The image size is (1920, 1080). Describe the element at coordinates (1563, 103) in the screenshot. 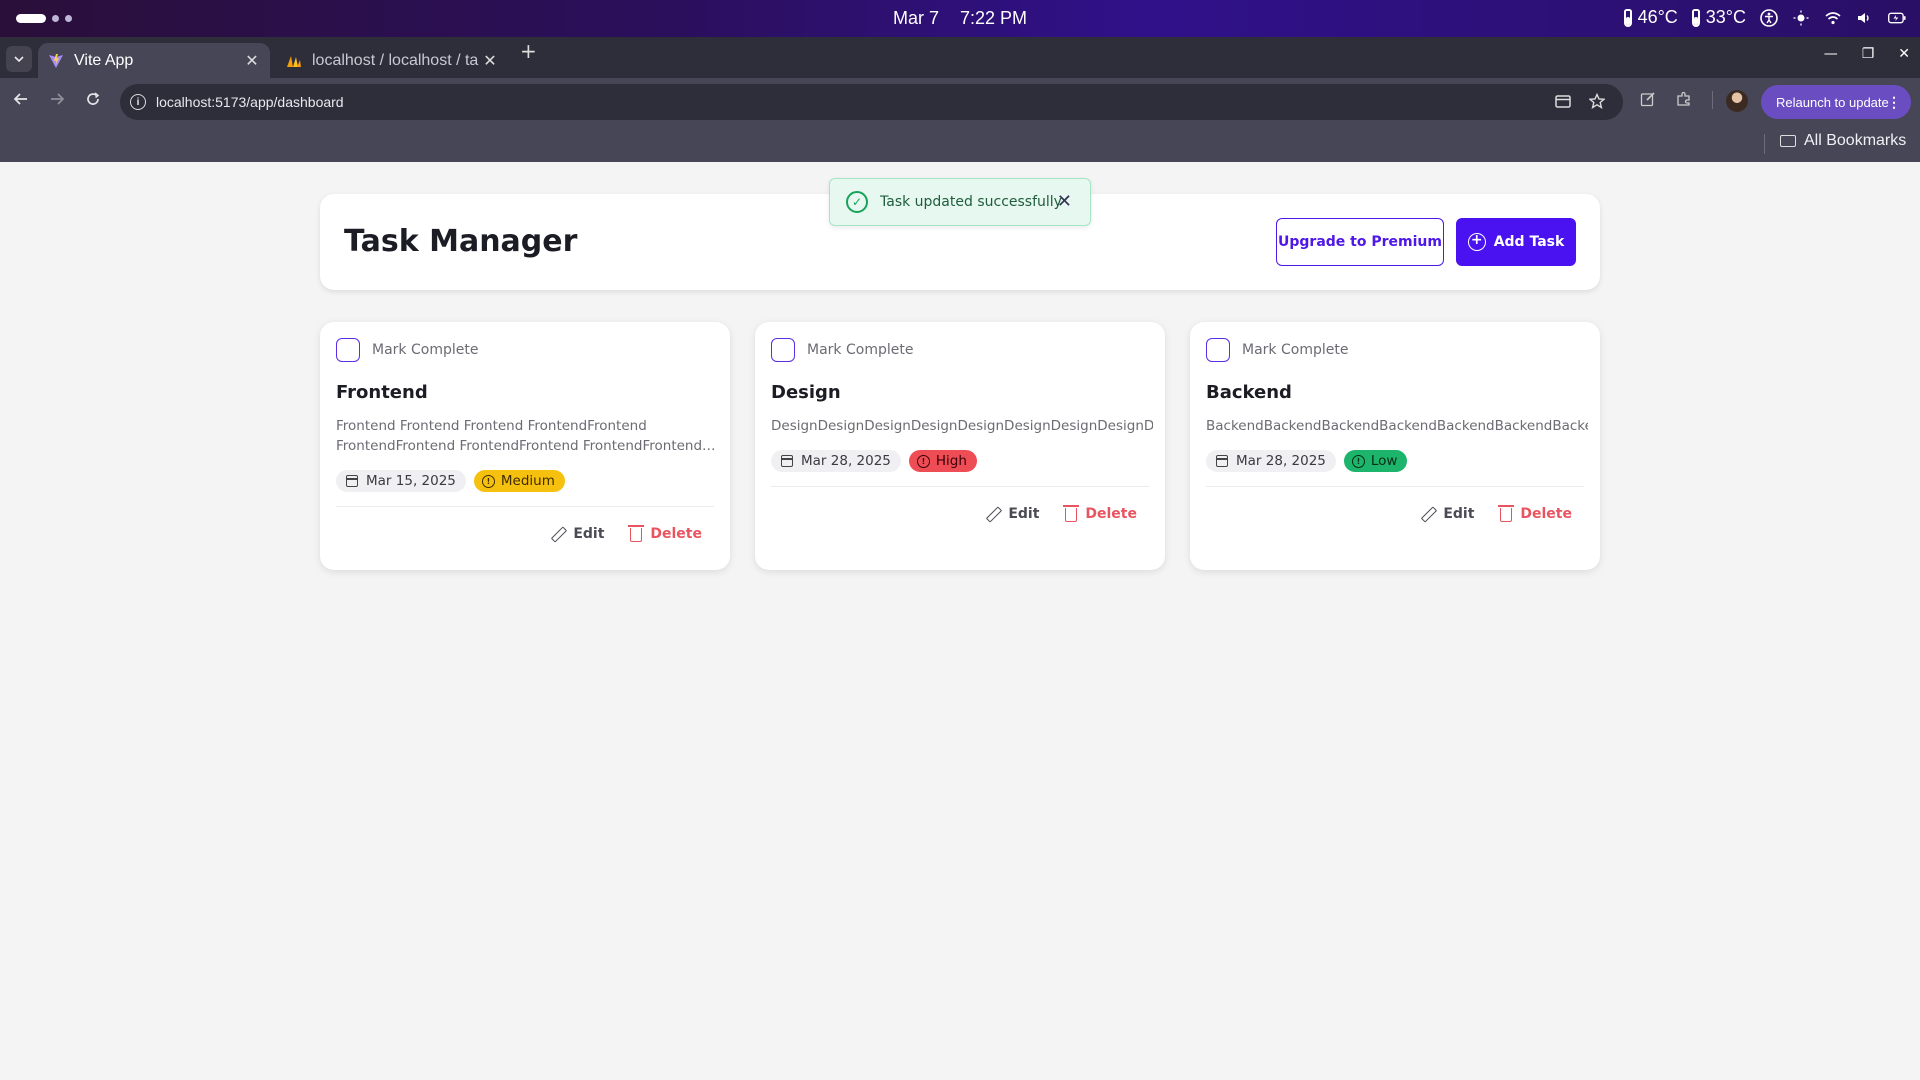

I see `card-icon` at that location.